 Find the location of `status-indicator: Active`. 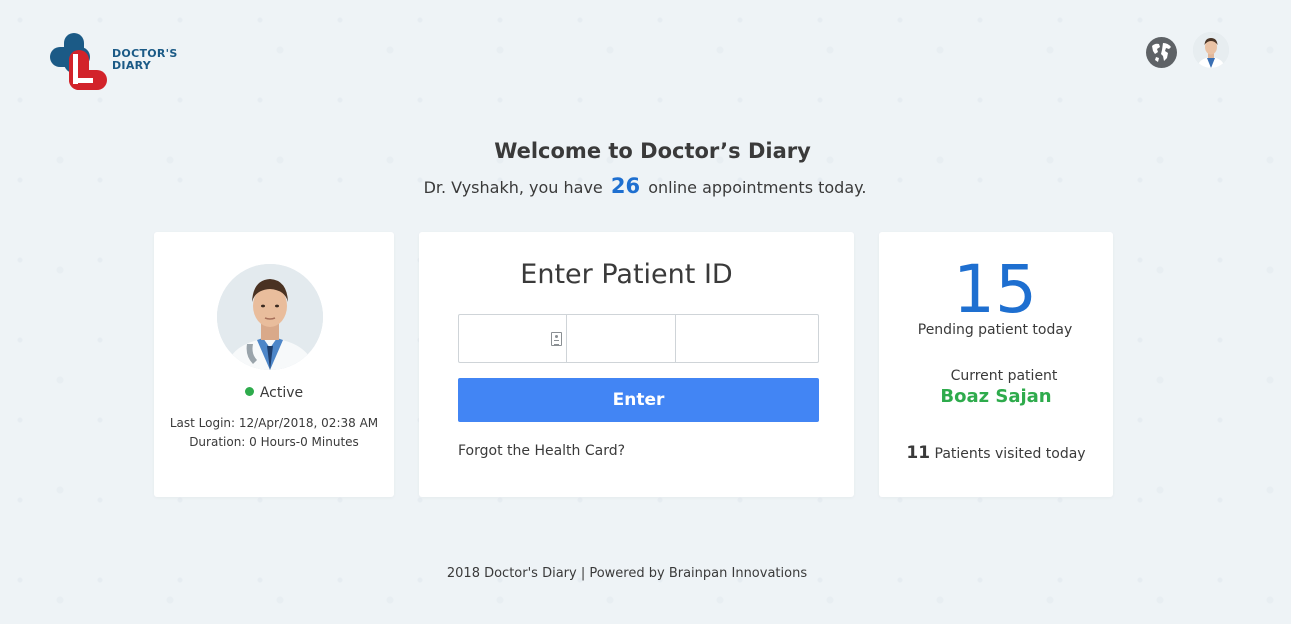

status-indicator: Active is located at coordinates (274, 393).